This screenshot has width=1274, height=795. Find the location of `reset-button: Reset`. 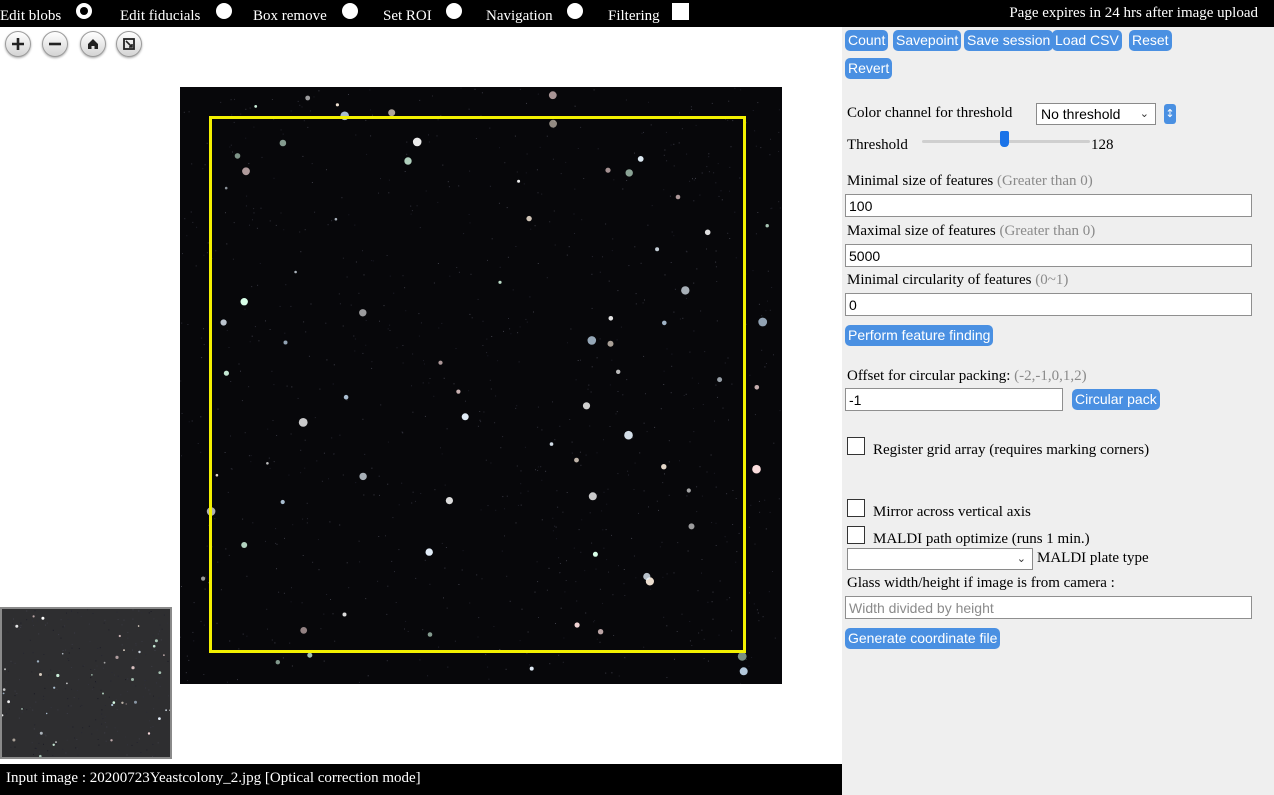

reset-button: Reset is located at coordinates (1150, 40).